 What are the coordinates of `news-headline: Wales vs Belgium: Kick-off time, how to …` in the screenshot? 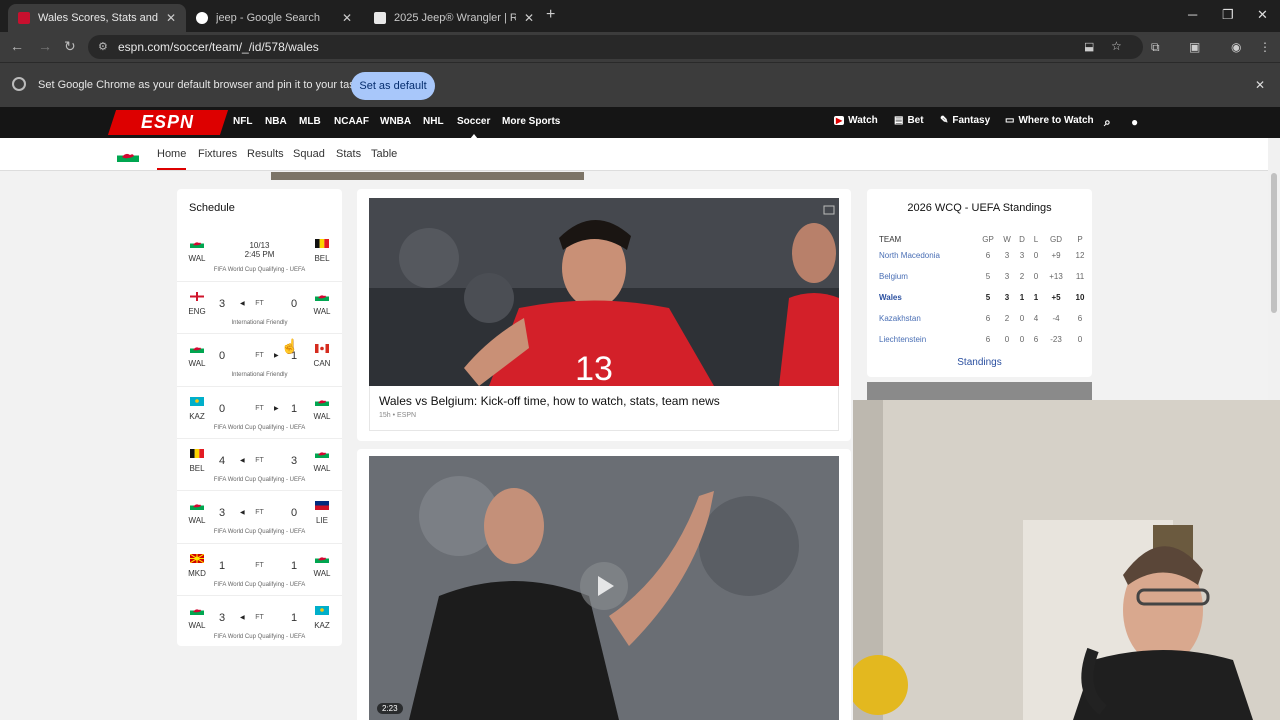 It's located at (549, 401).